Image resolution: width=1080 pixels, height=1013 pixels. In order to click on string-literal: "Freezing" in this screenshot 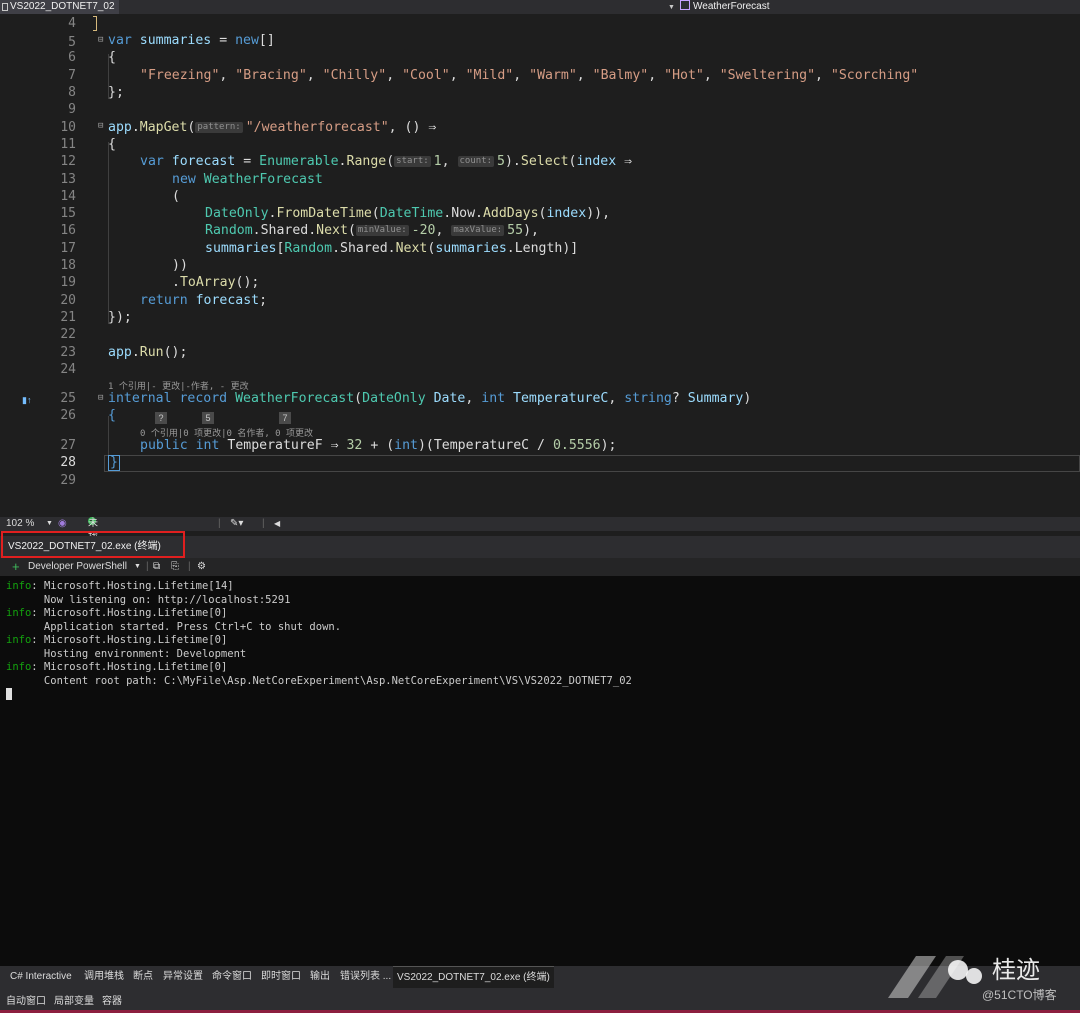, I will do `click(180, 75)`.